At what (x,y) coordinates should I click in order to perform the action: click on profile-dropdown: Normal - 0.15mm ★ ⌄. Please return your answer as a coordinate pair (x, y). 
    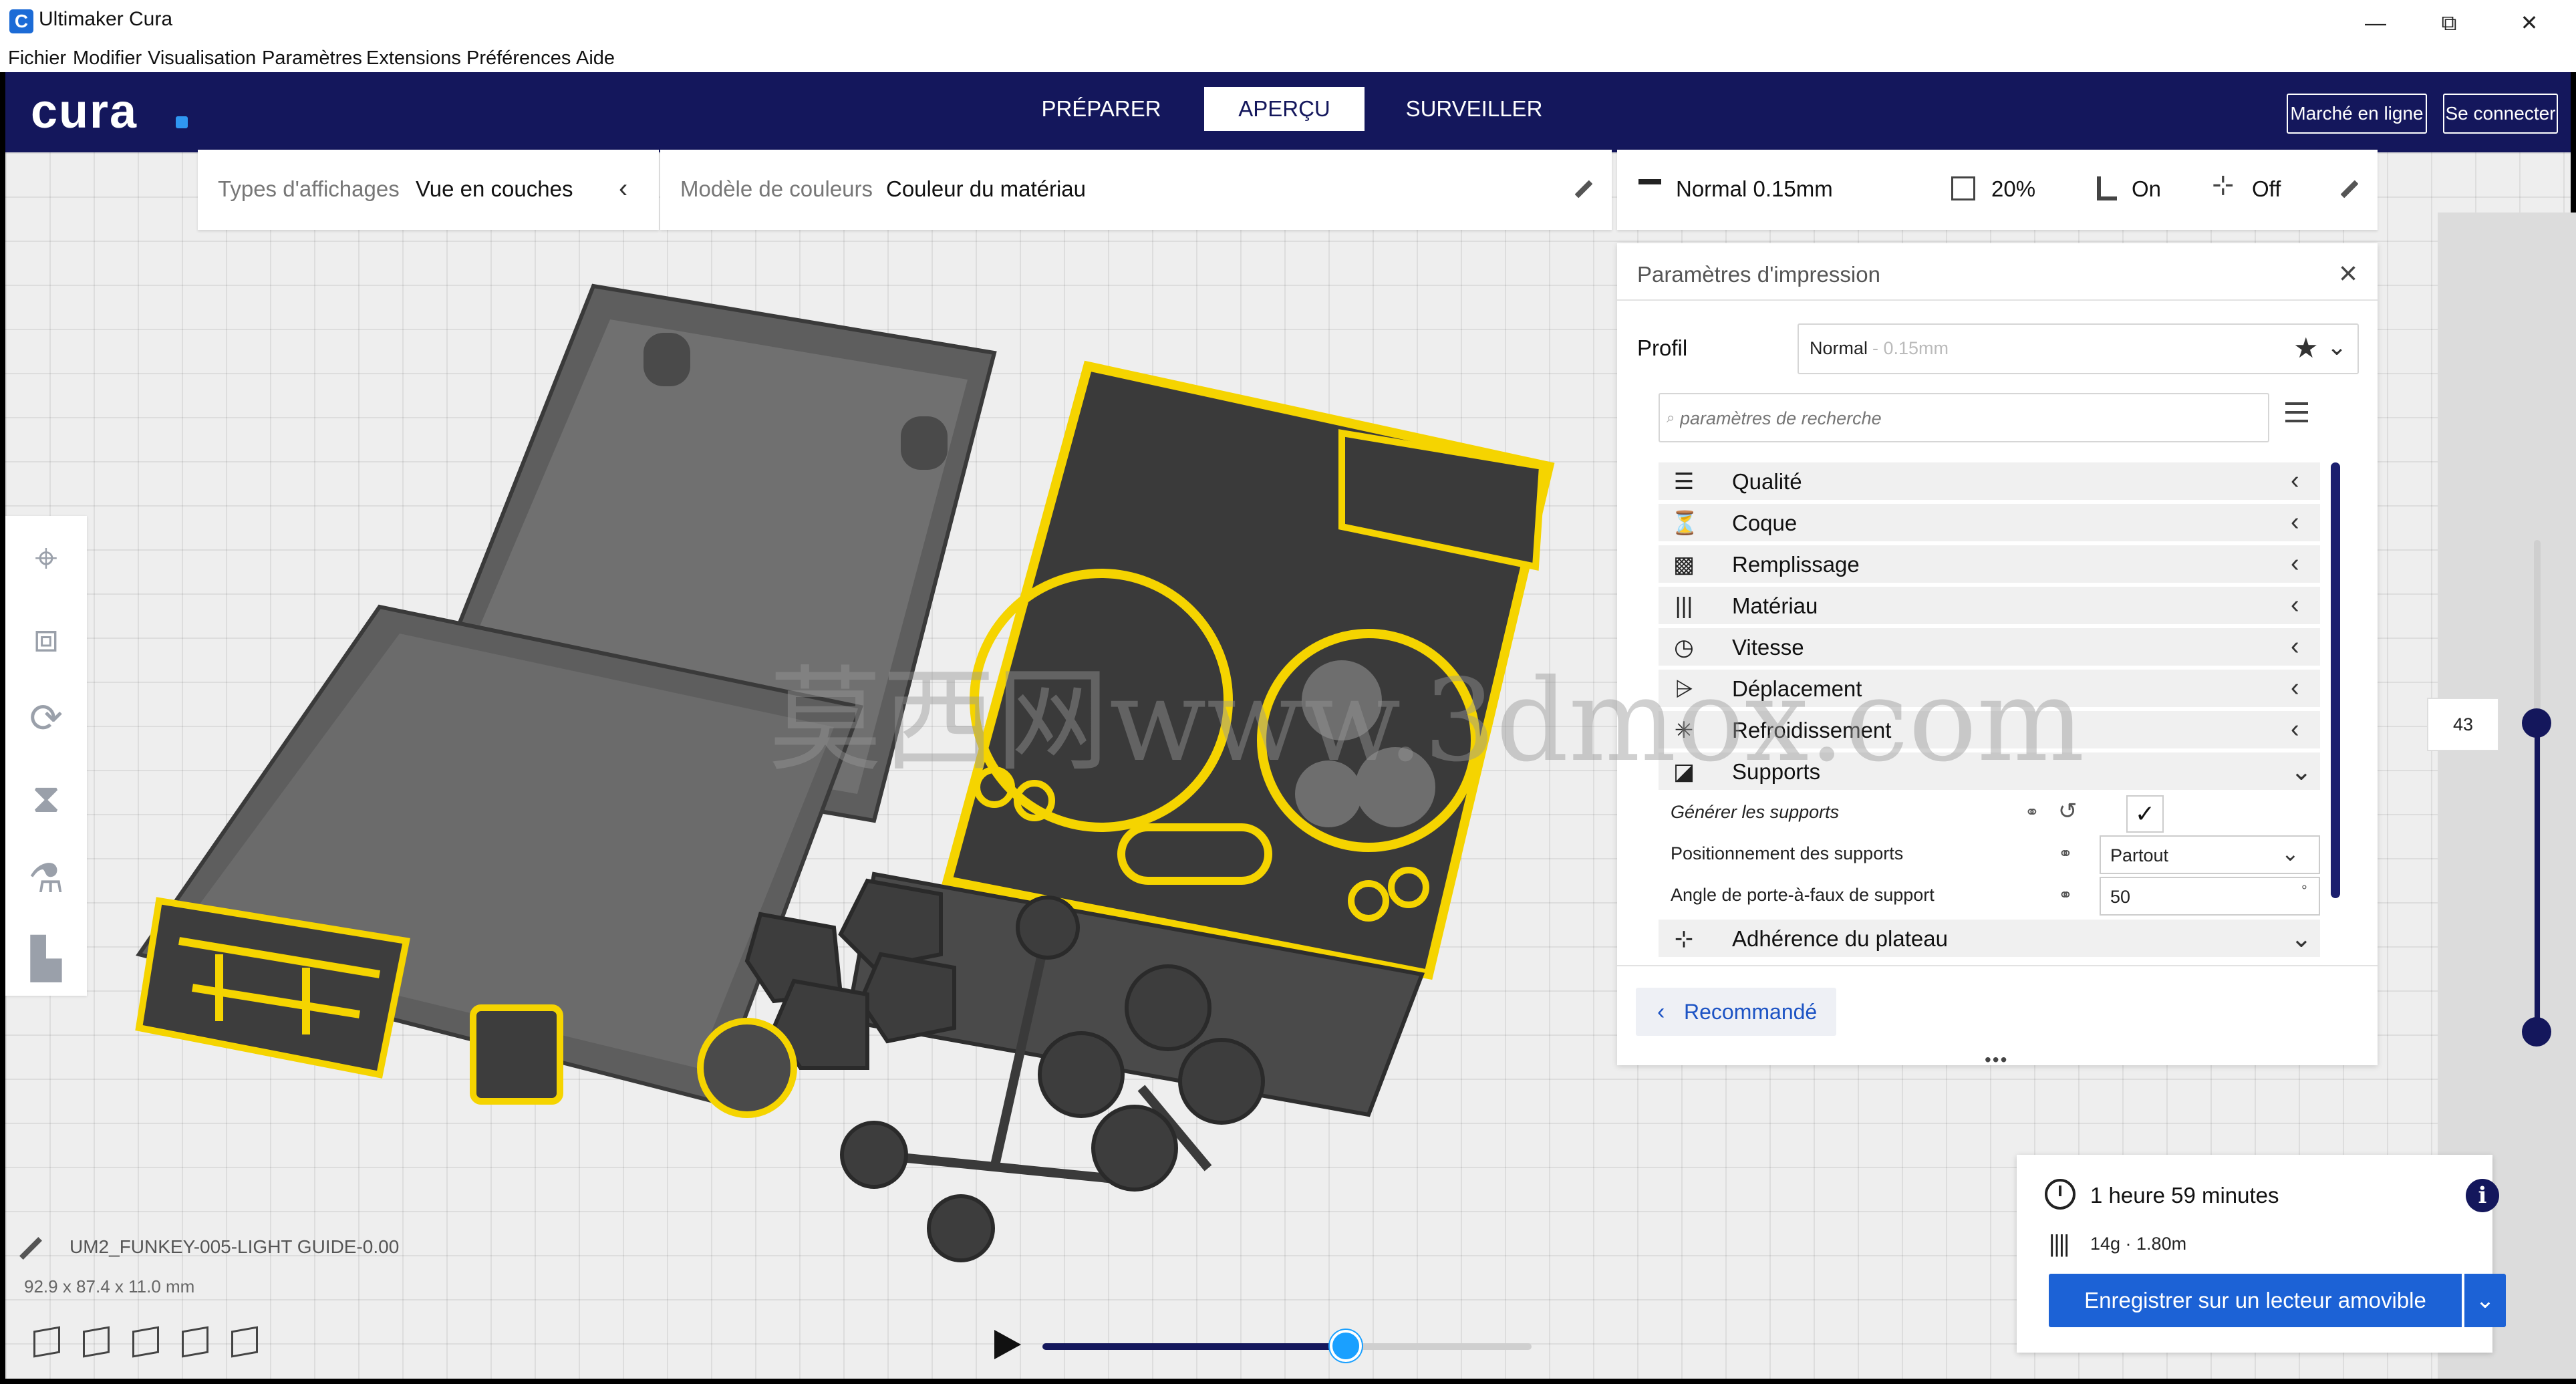
    Looking at the image, I should click on (2078, 348).